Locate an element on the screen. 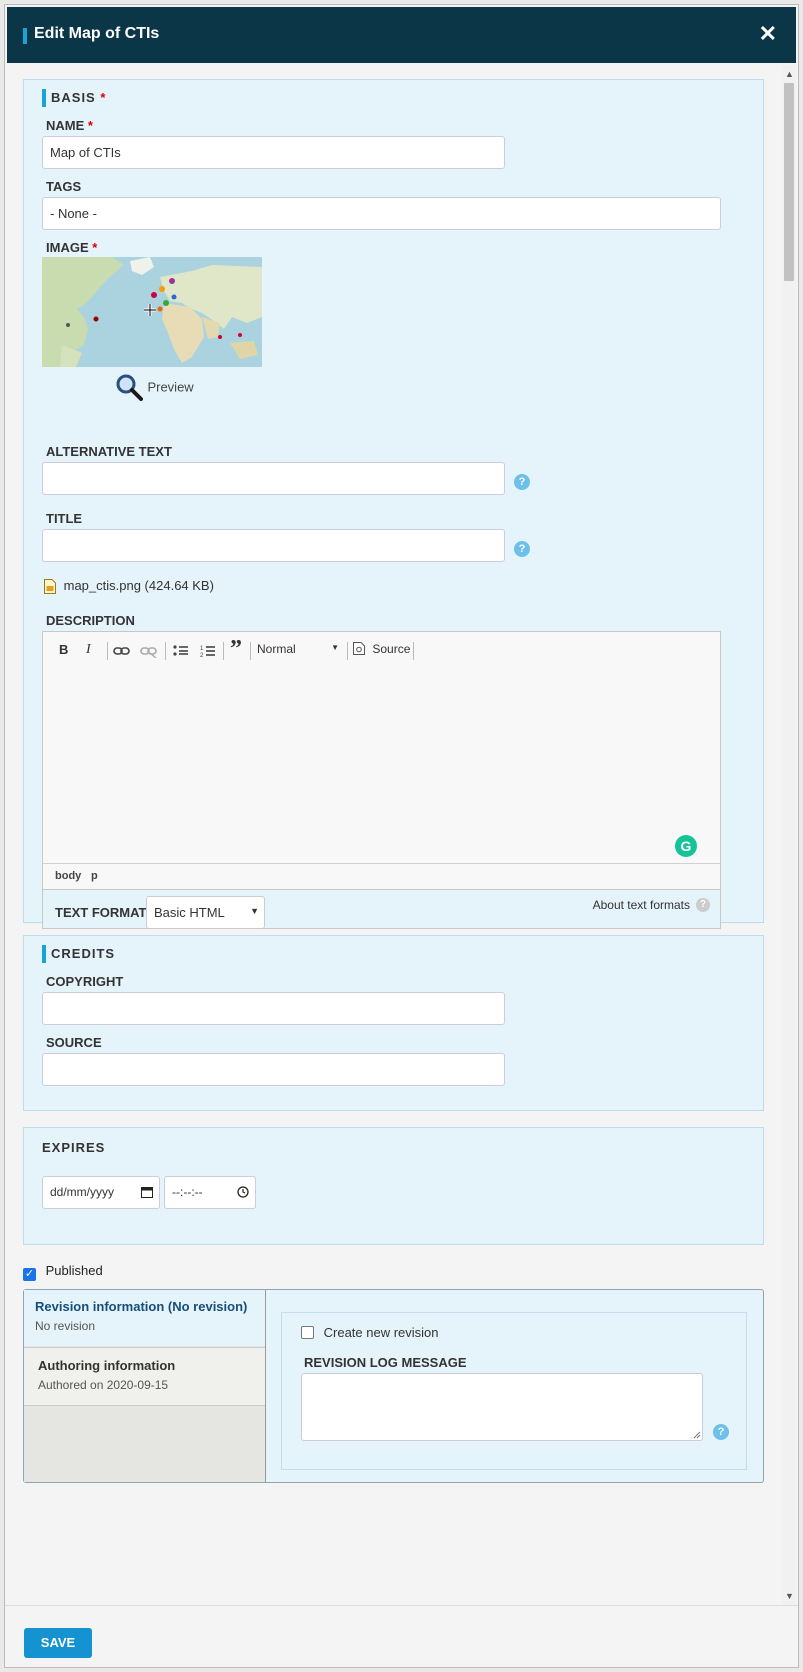 The height and width of the screenshot is (1672, 803). preview-label: Preview is located at coordinates (170, 387).